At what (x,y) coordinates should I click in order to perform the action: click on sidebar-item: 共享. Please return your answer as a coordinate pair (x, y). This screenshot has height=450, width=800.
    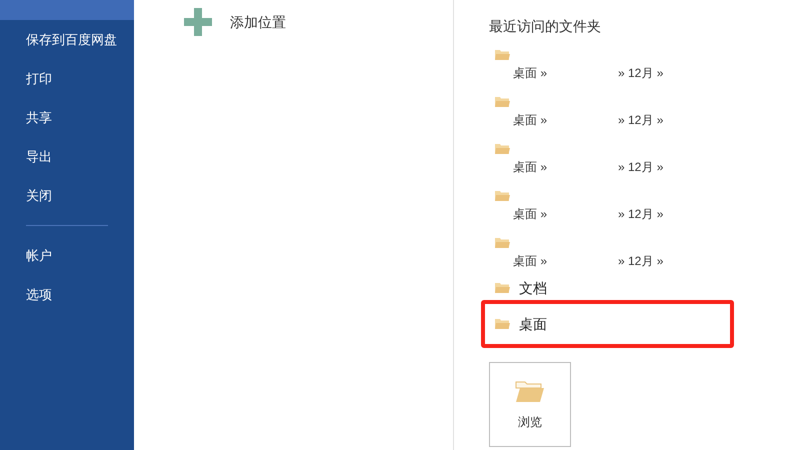
    Looking at the image, I should click on (67, 117).